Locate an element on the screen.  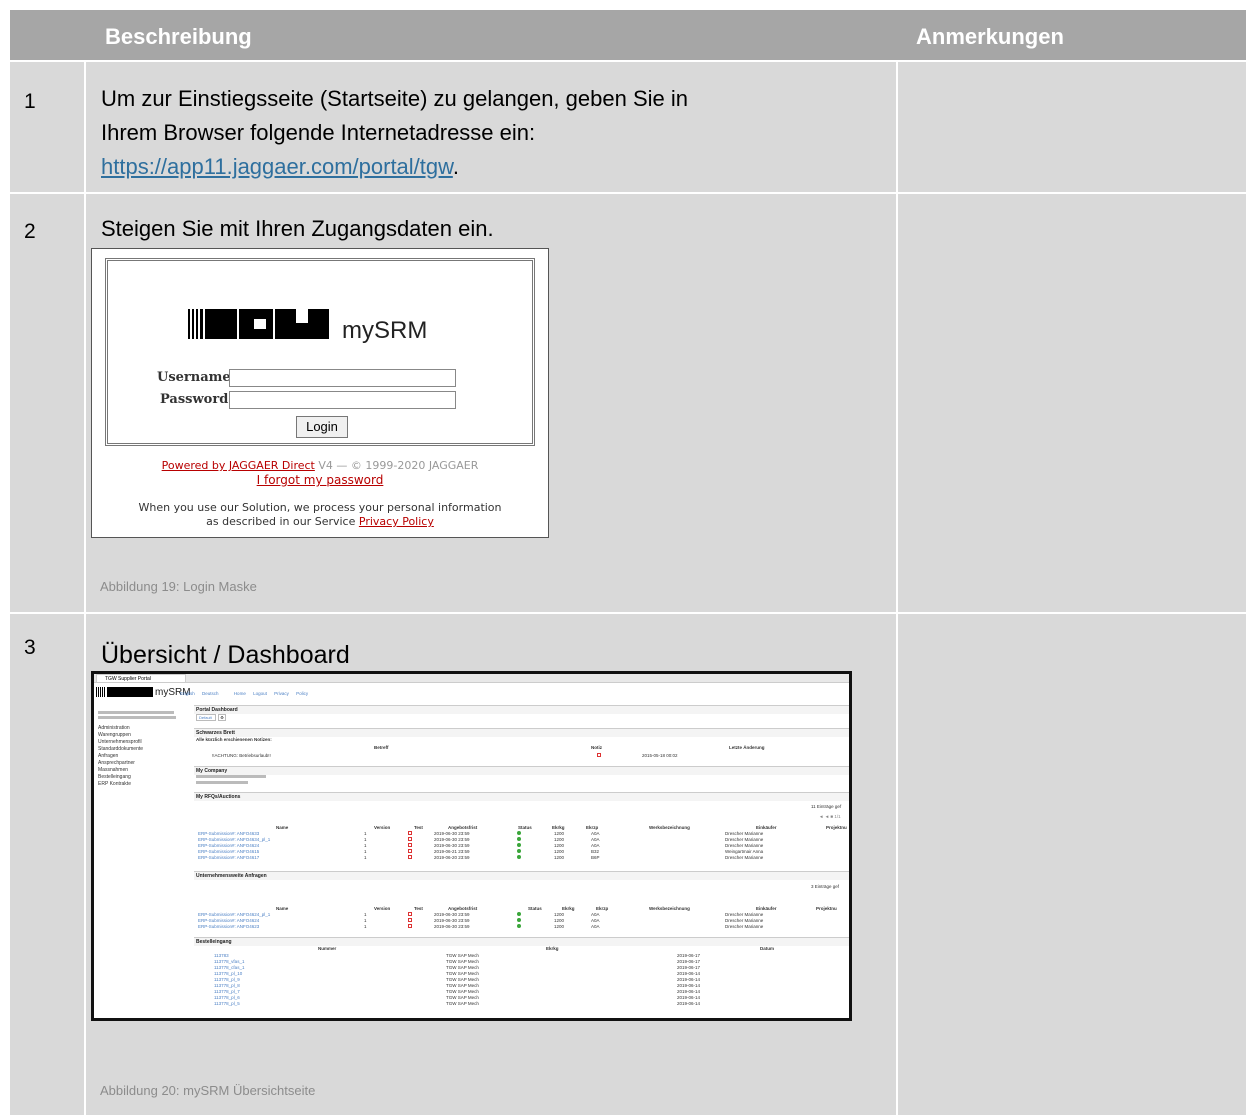
step-description: Übersicht / Dashboard is located at coordinates (225, 655).